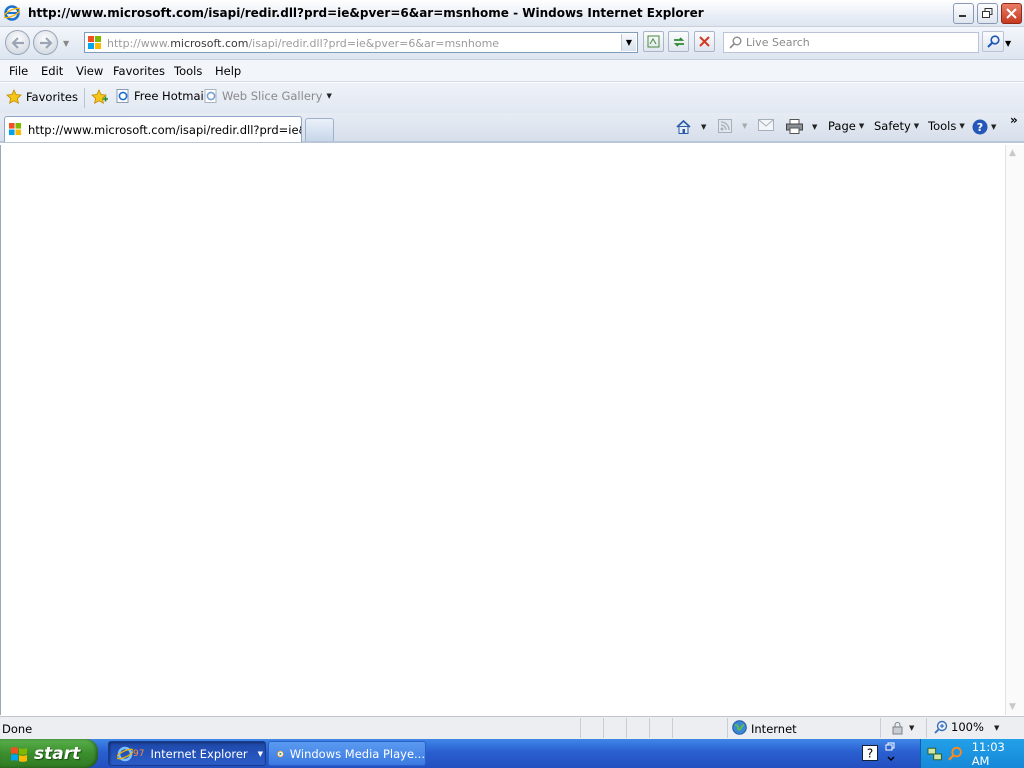 The height and width of the screenshot is (768, 1024). I want to click on add-favorite-star-icon, so click(99, 96).